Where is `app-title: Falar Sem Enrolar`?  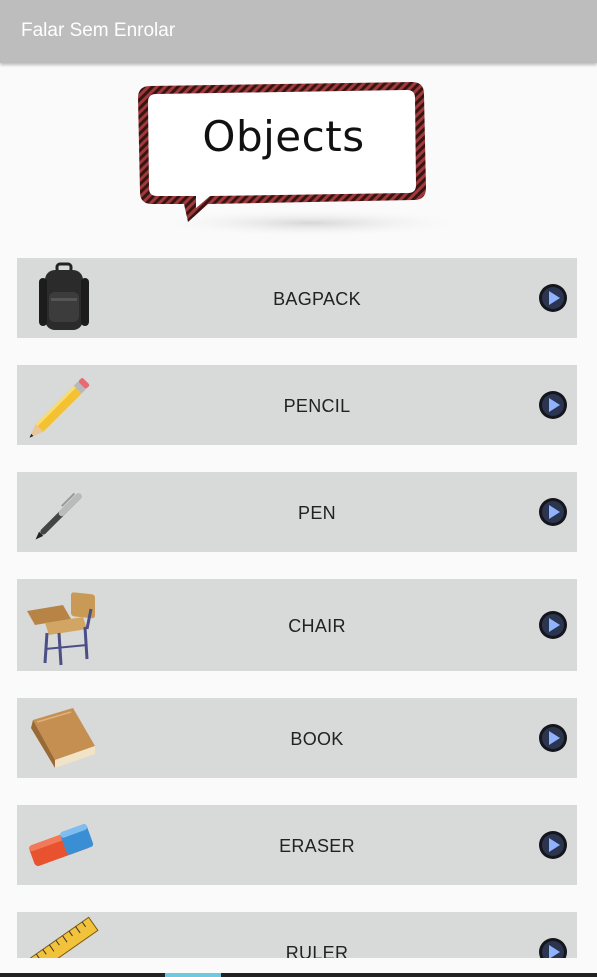 app-title: Falar Sem Enrolar is located at coordinates (98, 30).